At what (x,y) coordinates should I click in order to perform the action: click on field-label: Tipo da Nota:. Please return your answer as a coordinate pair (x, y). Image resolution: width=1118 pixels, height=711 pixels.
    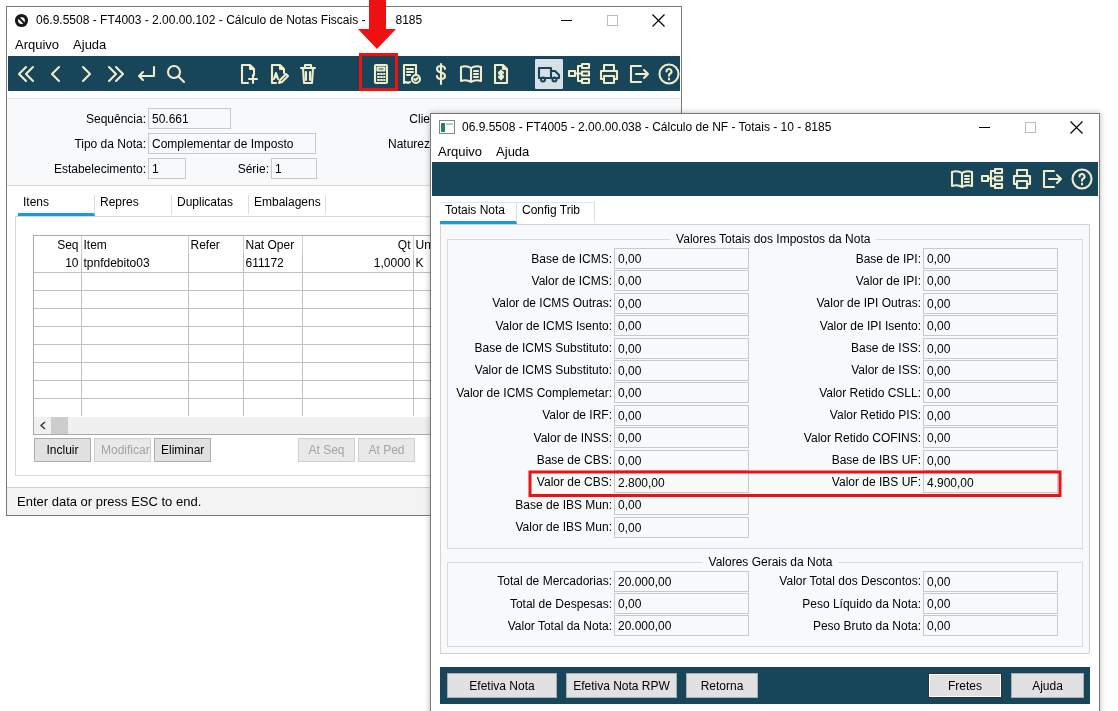
    Looking at the image, I should click on (109, 144).